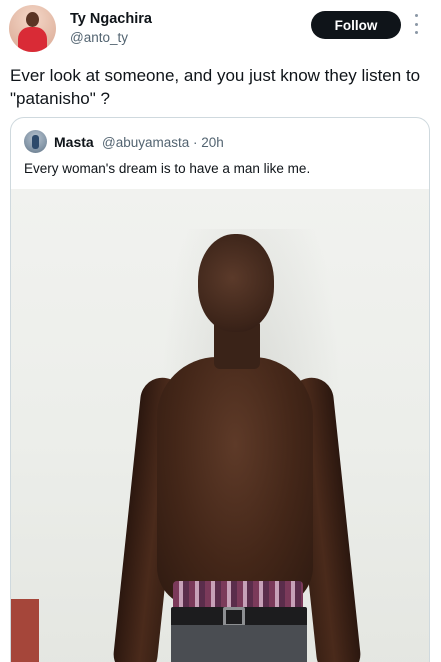 The width and height of the screenshot is (441, 662). I want to click on quoted-tweet-time: · 20h, so click(208, 142).